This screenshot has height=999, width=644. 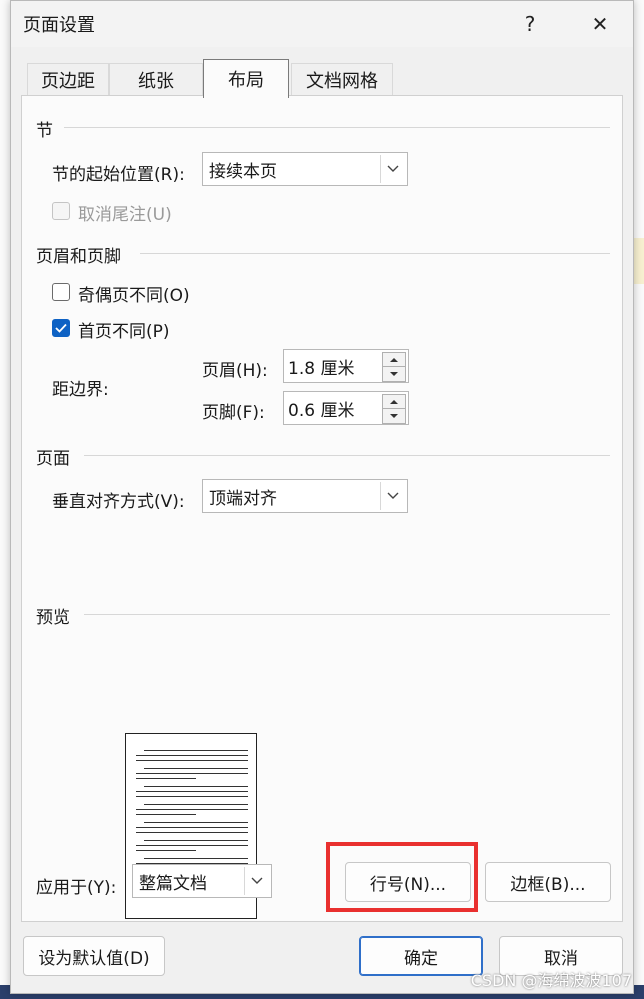 I want to click on tab-label: 页边距, so click(x=68, y=81).